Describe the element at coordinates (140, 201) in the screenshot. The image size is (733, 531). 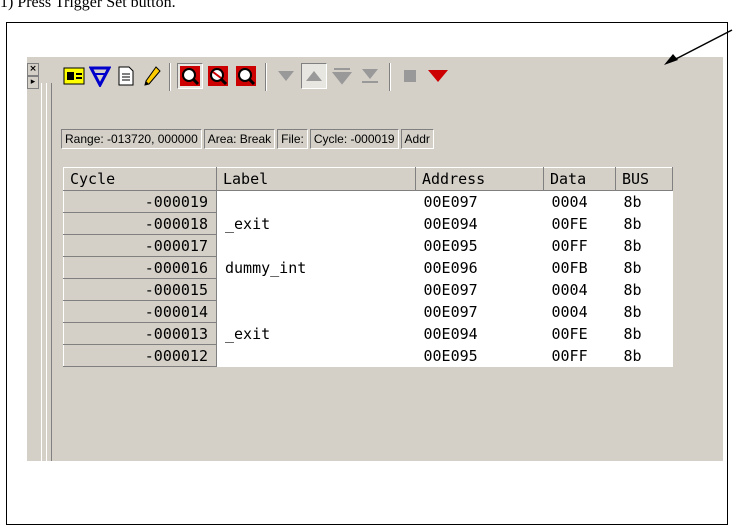
I see `cell-cycle: -000019` at that location.